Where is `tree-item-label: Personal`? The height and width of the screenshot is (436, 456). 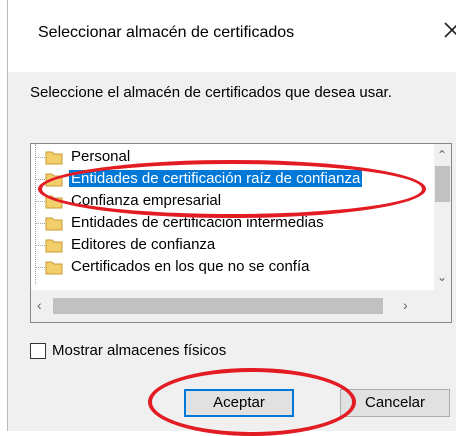 tree-item-label: Personal is located at coordinates (101, 156).